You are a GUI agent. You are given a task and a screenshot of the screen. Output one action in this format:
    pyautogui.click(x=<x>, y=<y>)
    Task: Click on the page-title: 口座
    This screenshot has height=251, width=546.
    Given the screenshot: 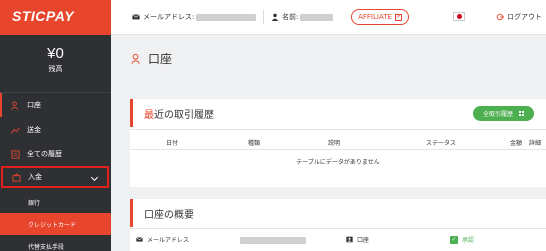 What is the action you would take?
    pyautogui.click(x=151, y=58)
    